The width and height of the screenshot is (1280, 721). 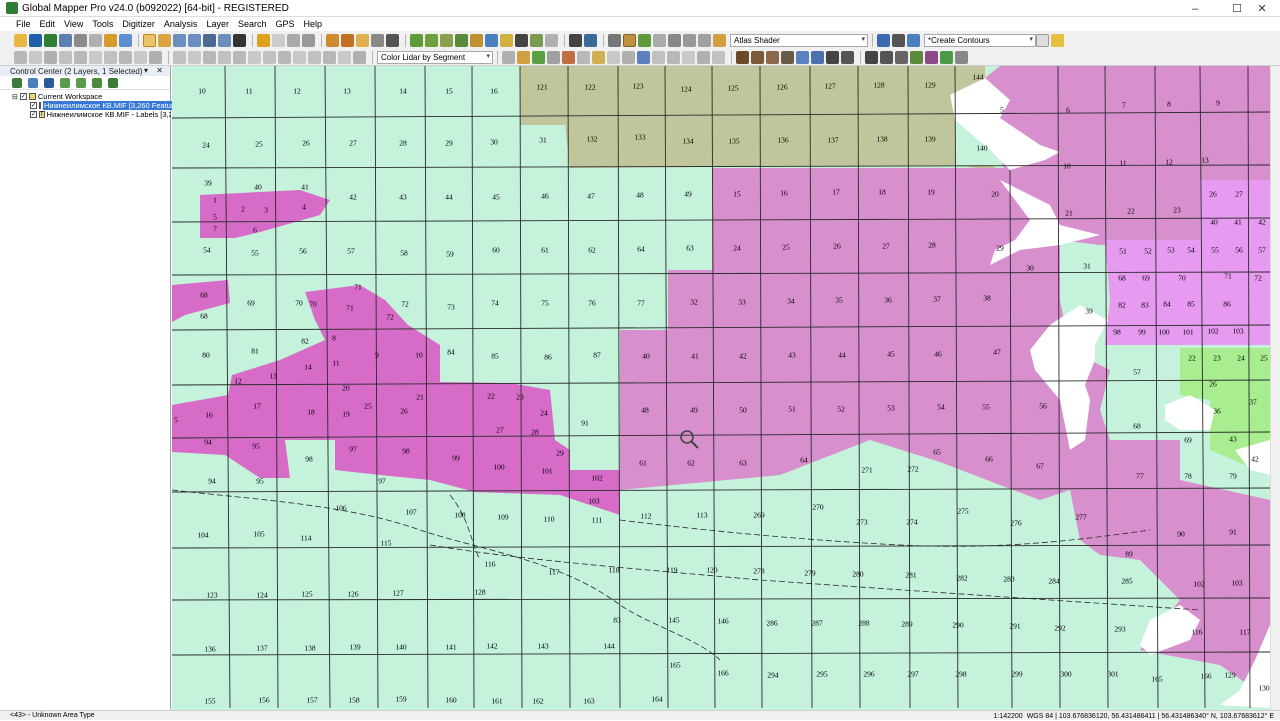 What do you see at coordinates (278, 40) in the screenshot?
I see `select-icon` at bounding box center [278, 40].